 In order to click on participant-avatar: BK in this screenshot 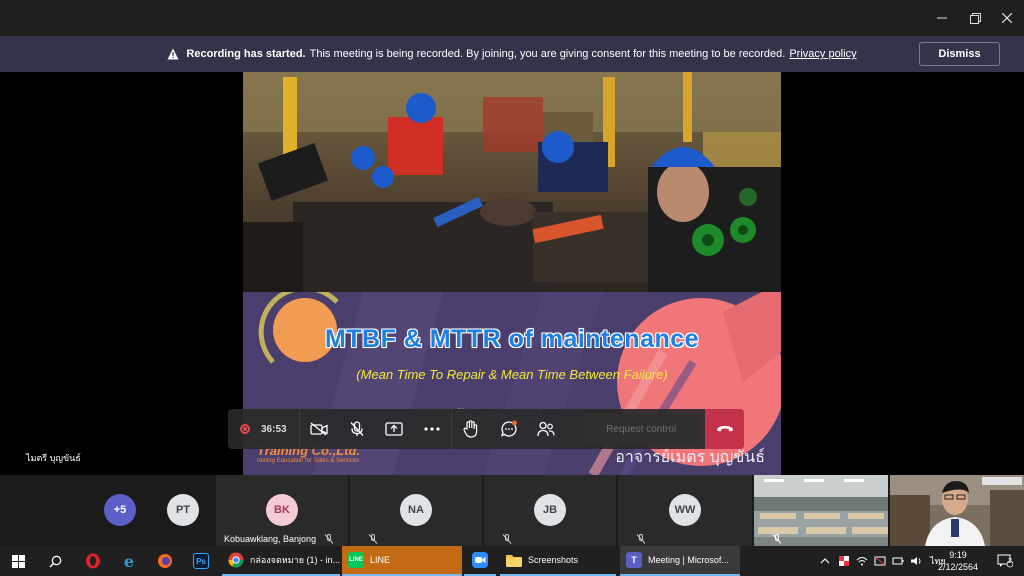, I will do `click(282, 510)`.